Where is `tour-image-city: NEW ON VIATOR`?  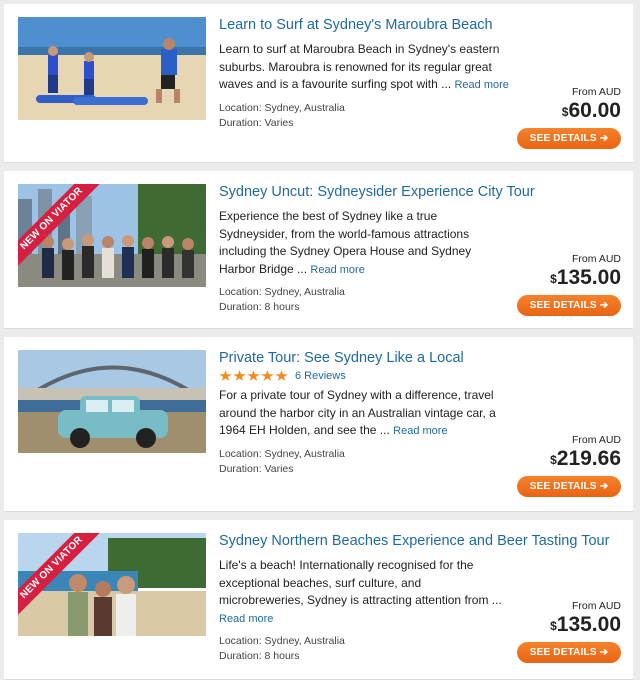
tour-image-city: NEW ON VIATOR is located at coordinates (112, 235).